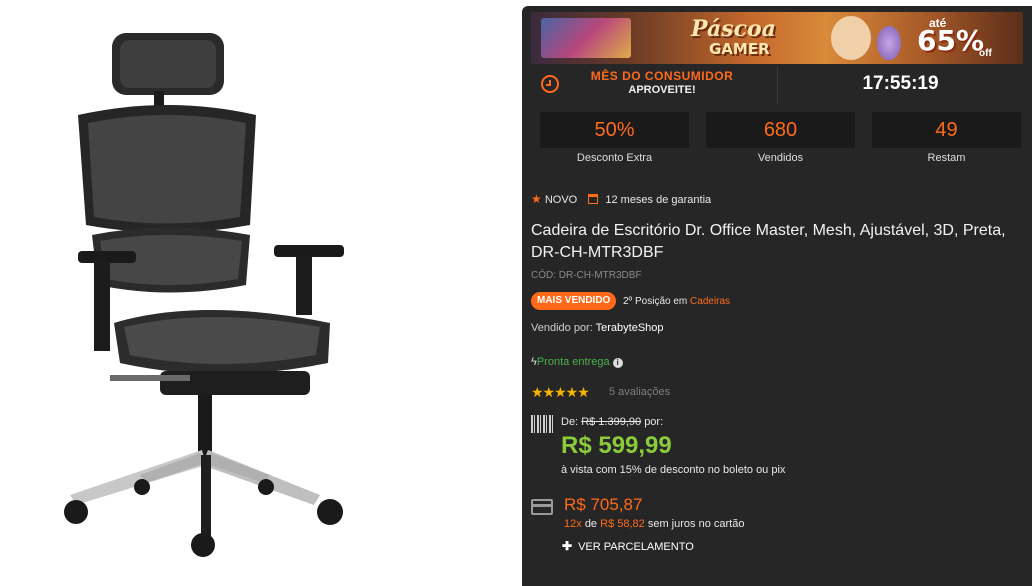  I want to click on stat-label: Desconto Extra, so click(614, 158).